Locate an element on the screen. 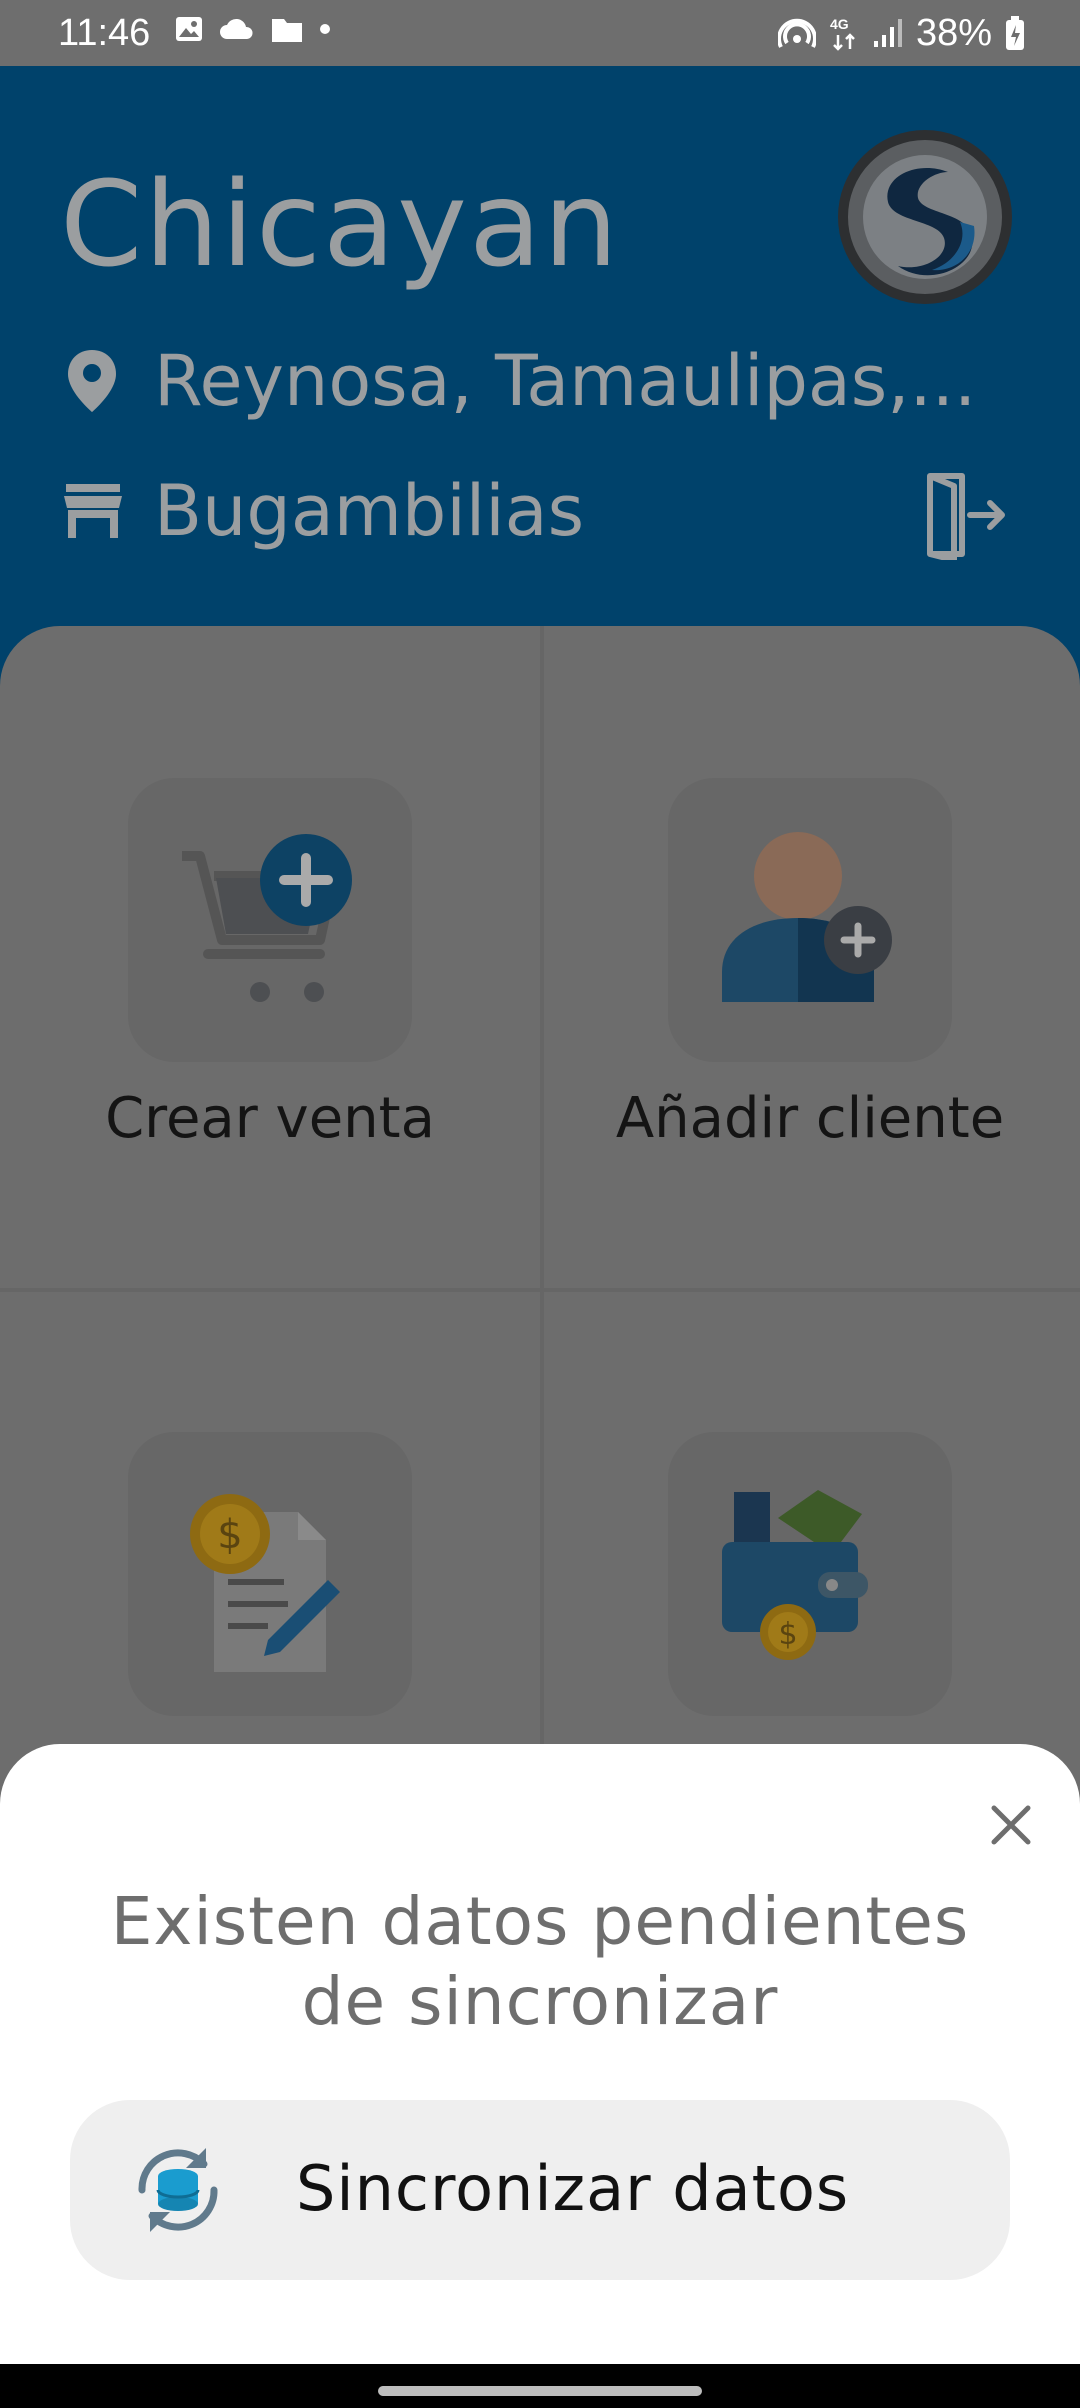 This screenshot has height=2408, width=1080. battery-percentage: 38% is located at coordinates (953, 33).